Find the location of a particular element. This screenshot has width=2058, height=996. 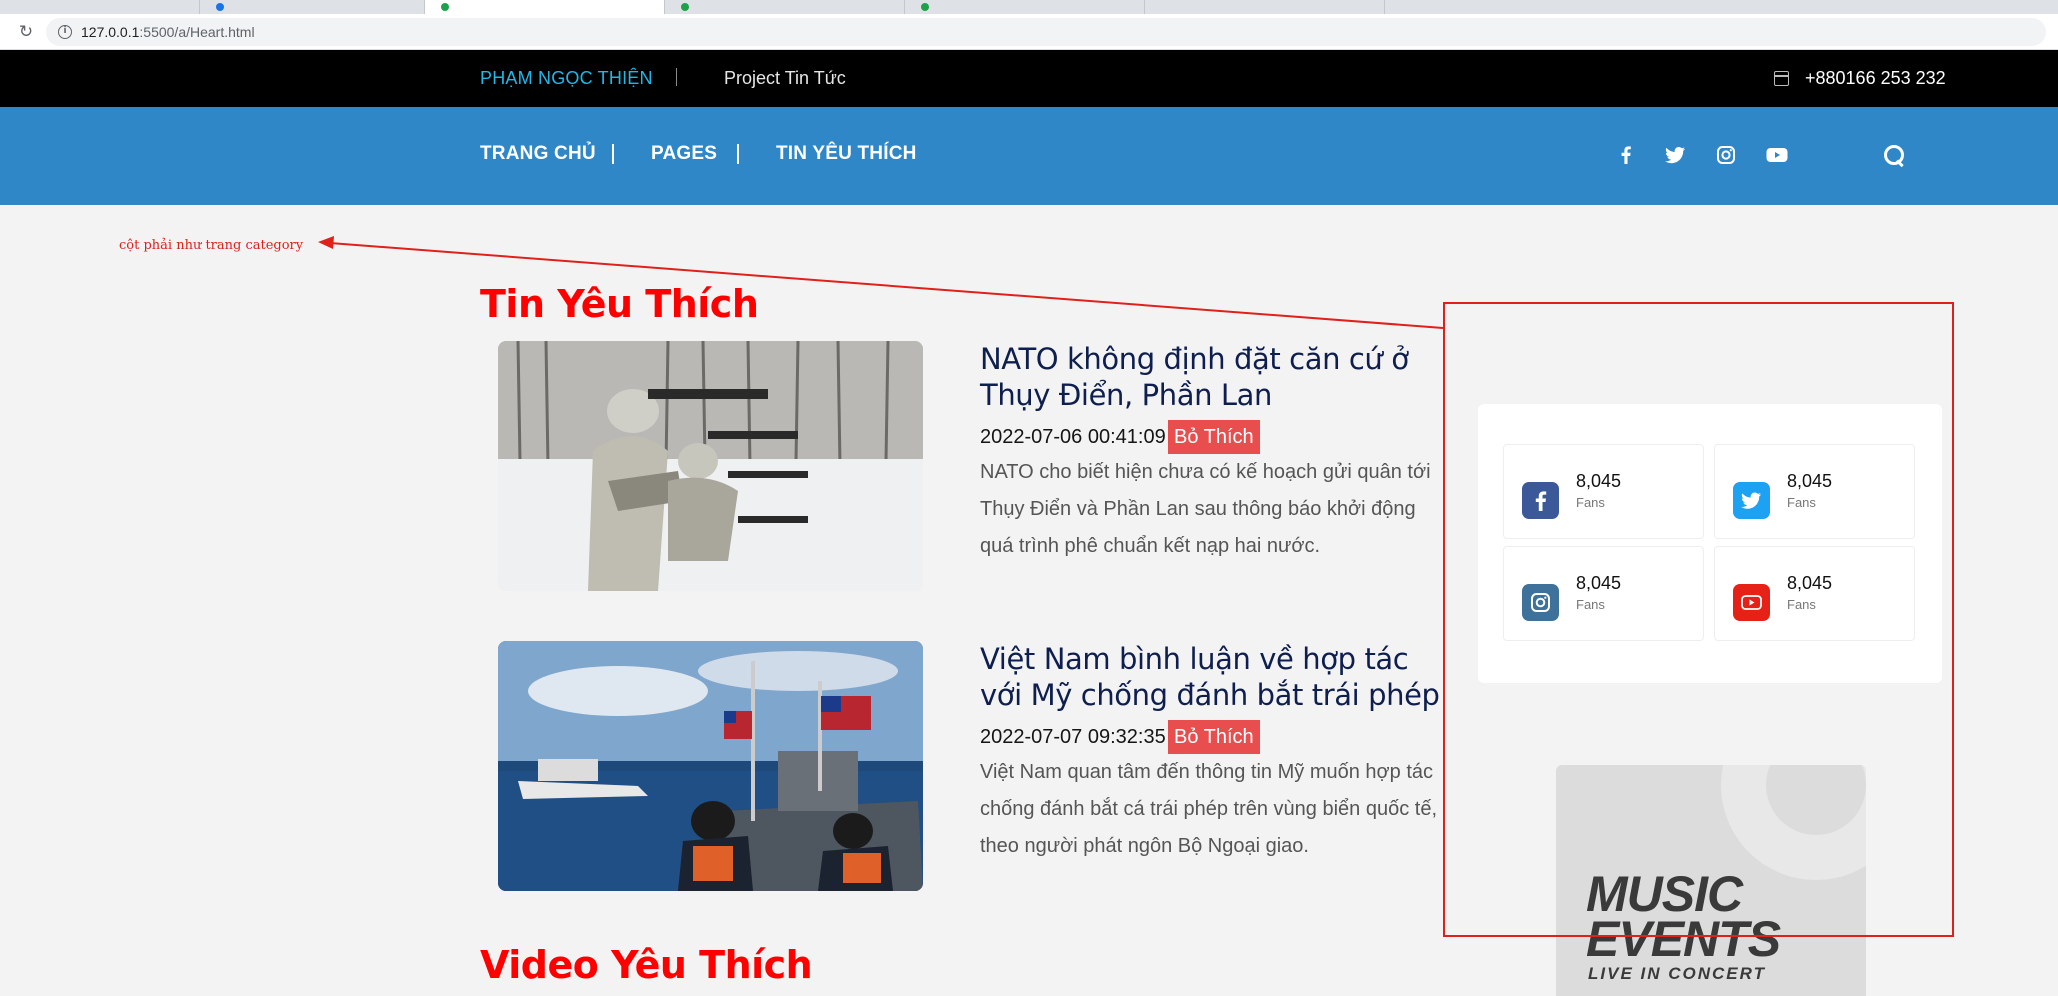

browser-tab-active is located at coordinates (545, 7).